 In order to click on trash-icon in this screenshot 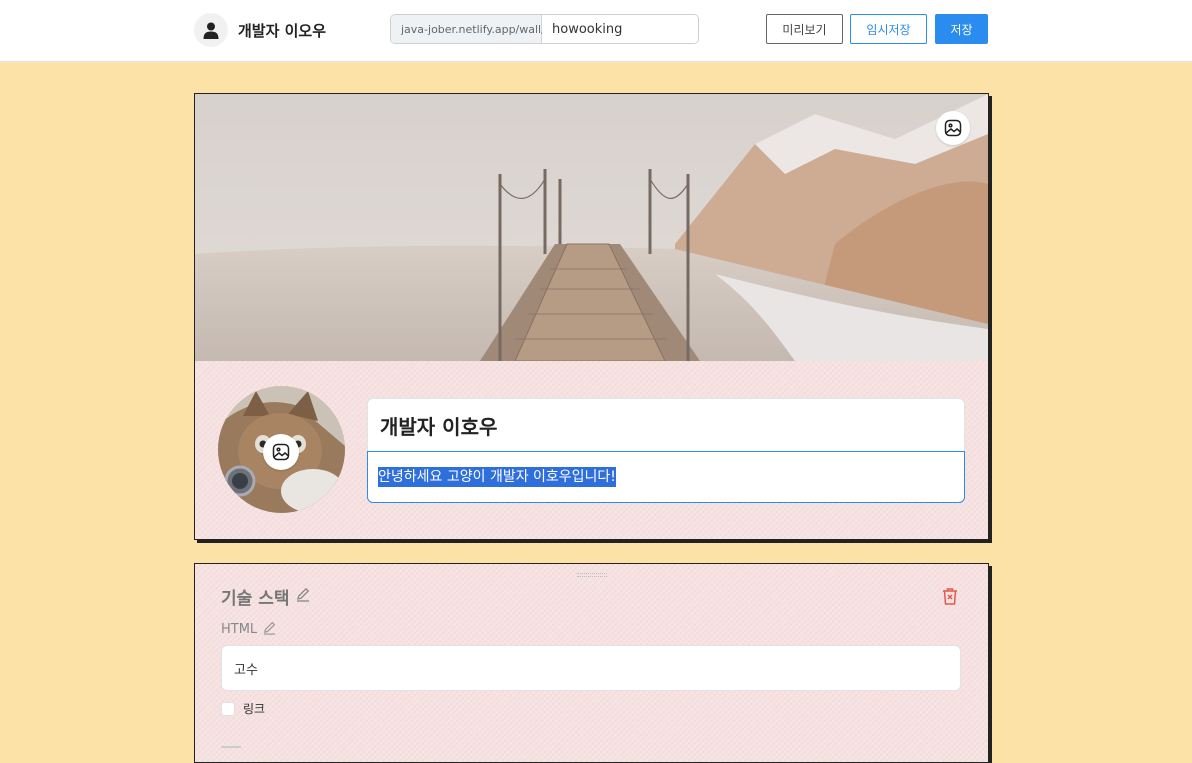, I will do `click(950, 598)`.